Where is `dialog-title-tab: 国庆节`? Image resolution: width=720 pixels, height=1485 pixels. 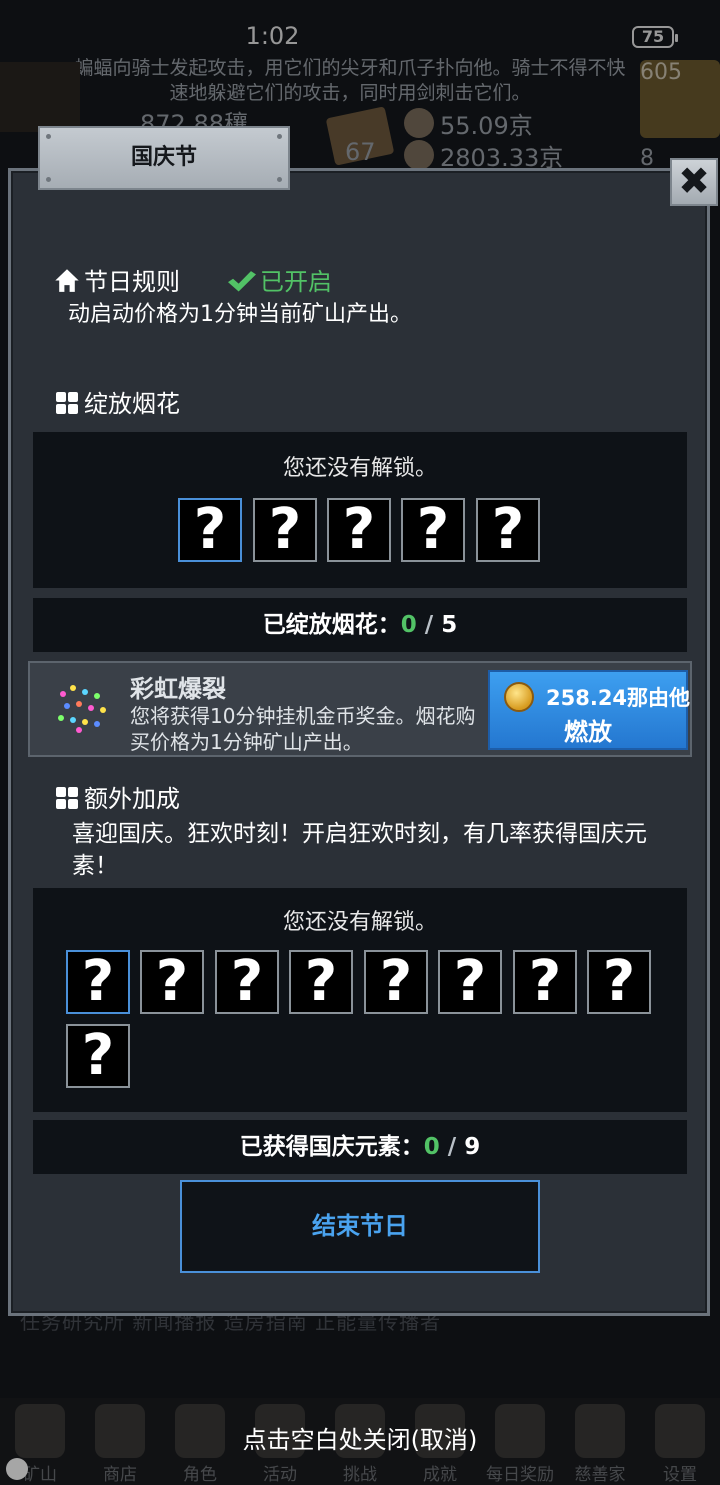
dialog-title-tab: 国庆节 is located at coordinates (164, 158).